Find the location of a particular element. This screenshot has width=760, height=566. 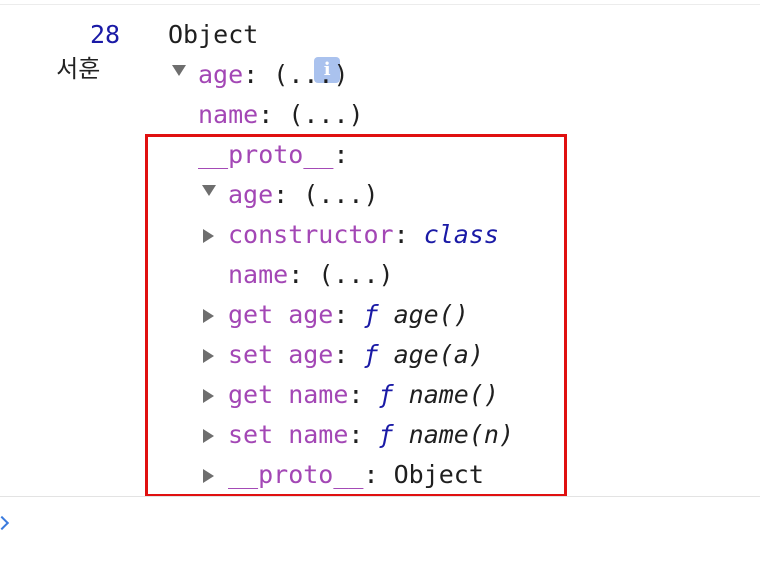

proto-item-set-age: set age: ƒ age(a) is located at coordinates (356, 355).